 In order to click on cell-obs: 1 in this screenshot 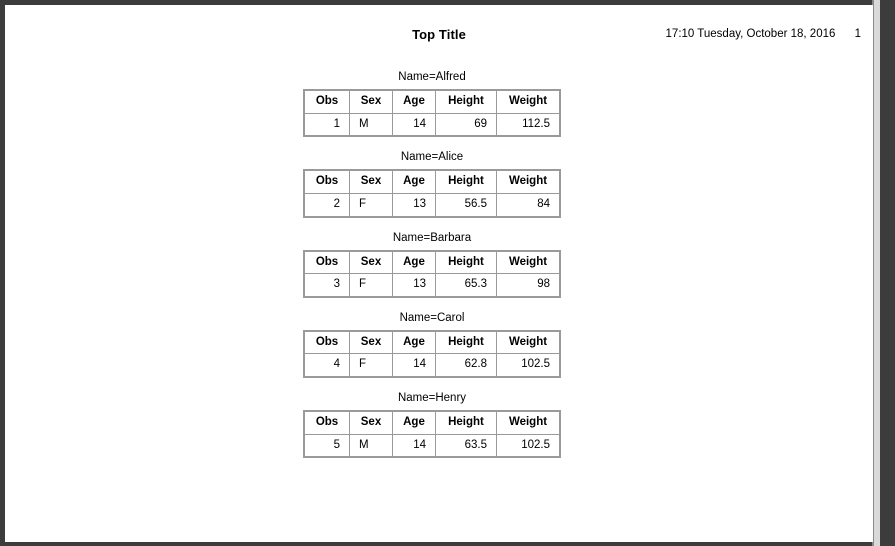, I will do `click(326, 124)`.